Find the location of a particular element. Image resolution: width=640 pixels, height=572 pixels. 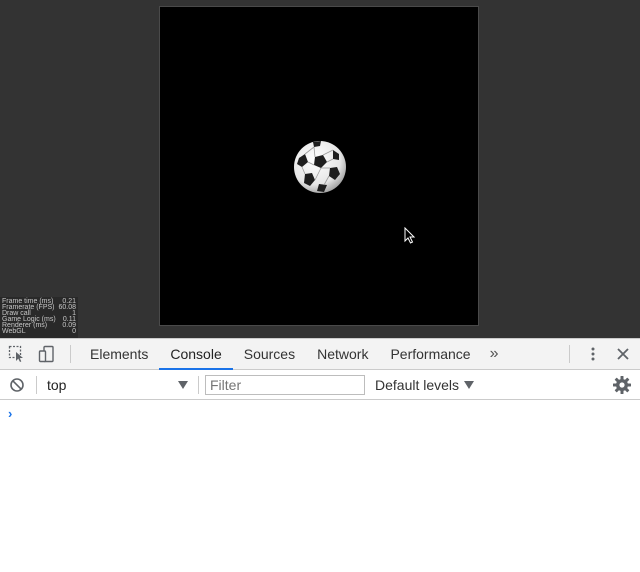

soccer-ball-icon is located at coordinates (320, 167).